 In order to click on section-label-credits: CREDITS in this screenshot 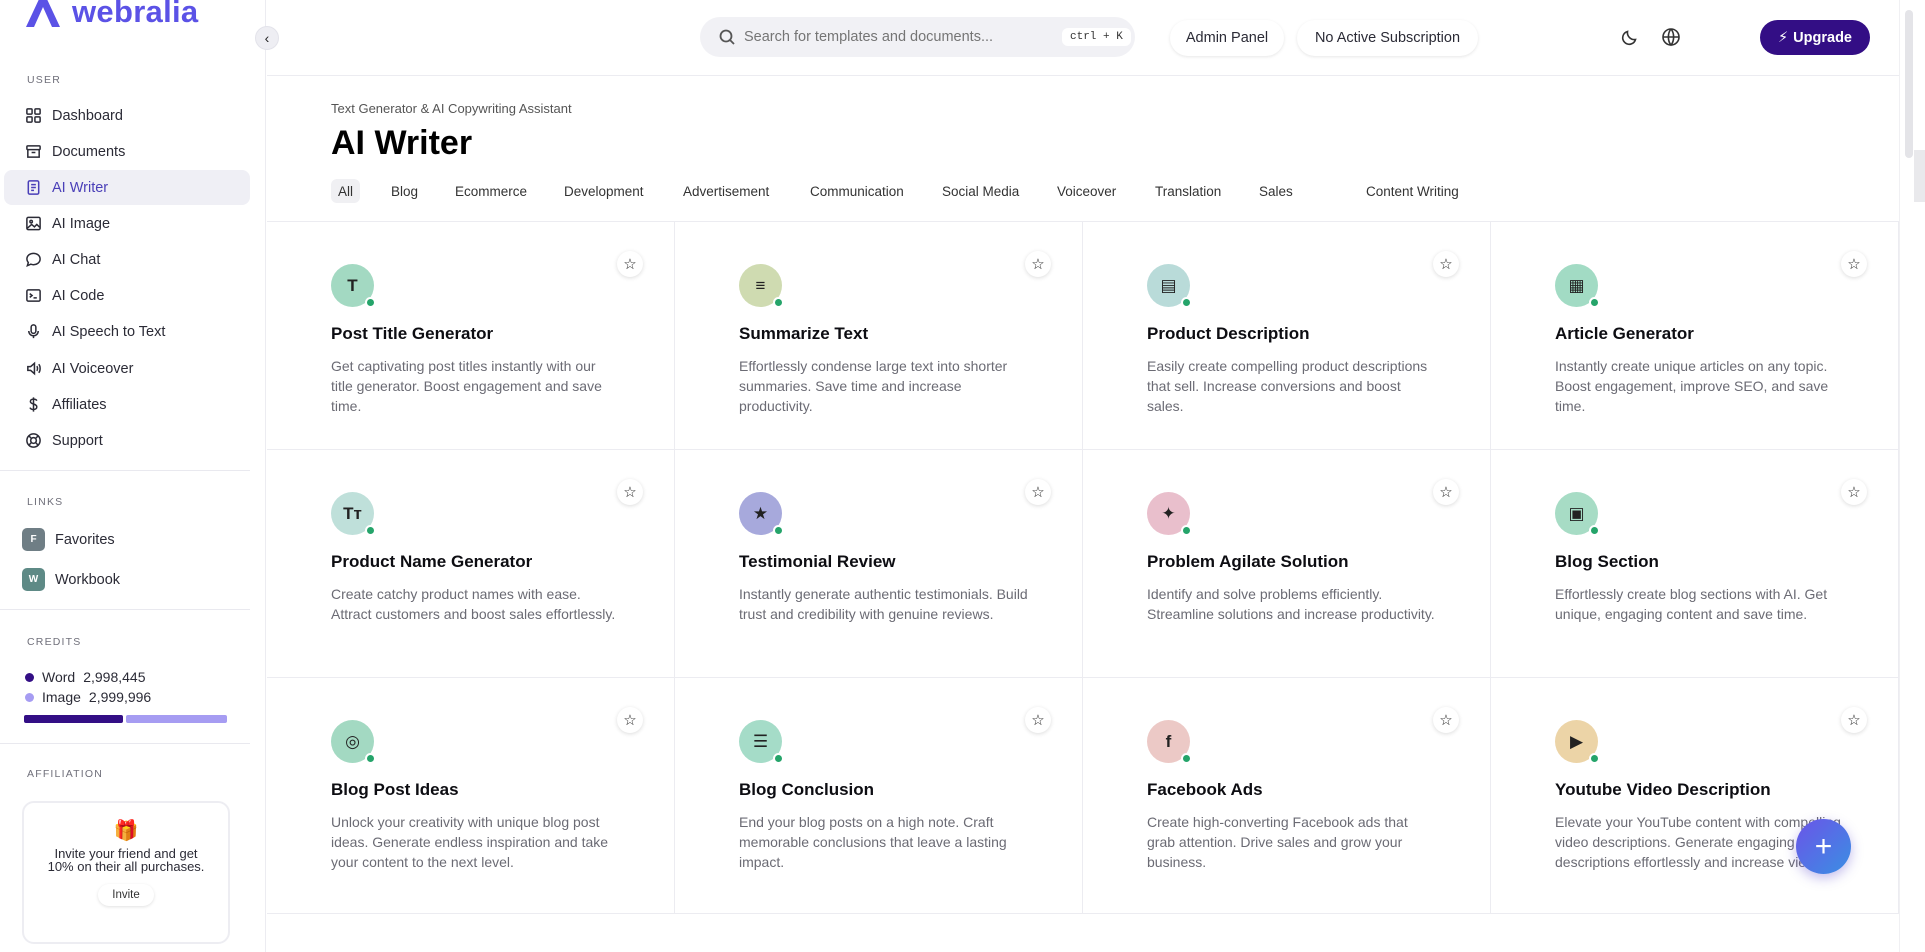, I will do `click(54, 642)`.